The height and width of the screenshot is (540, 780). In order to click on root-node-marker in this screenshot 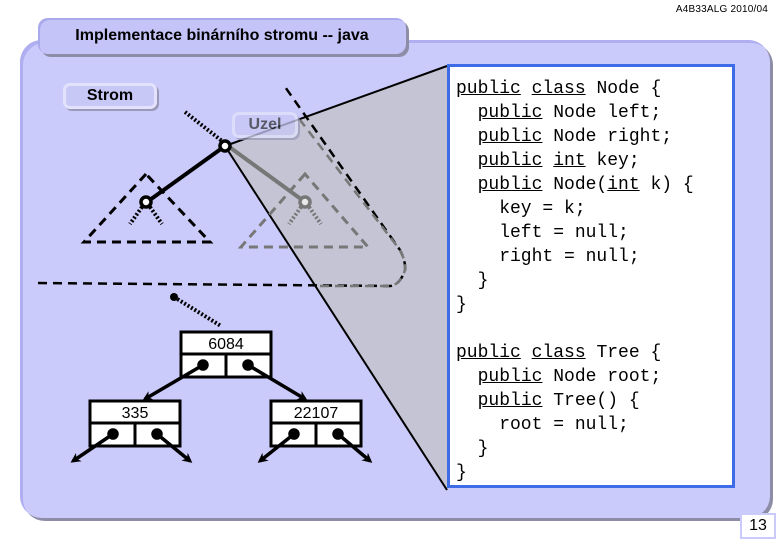, I will do `click(225, 146)`.